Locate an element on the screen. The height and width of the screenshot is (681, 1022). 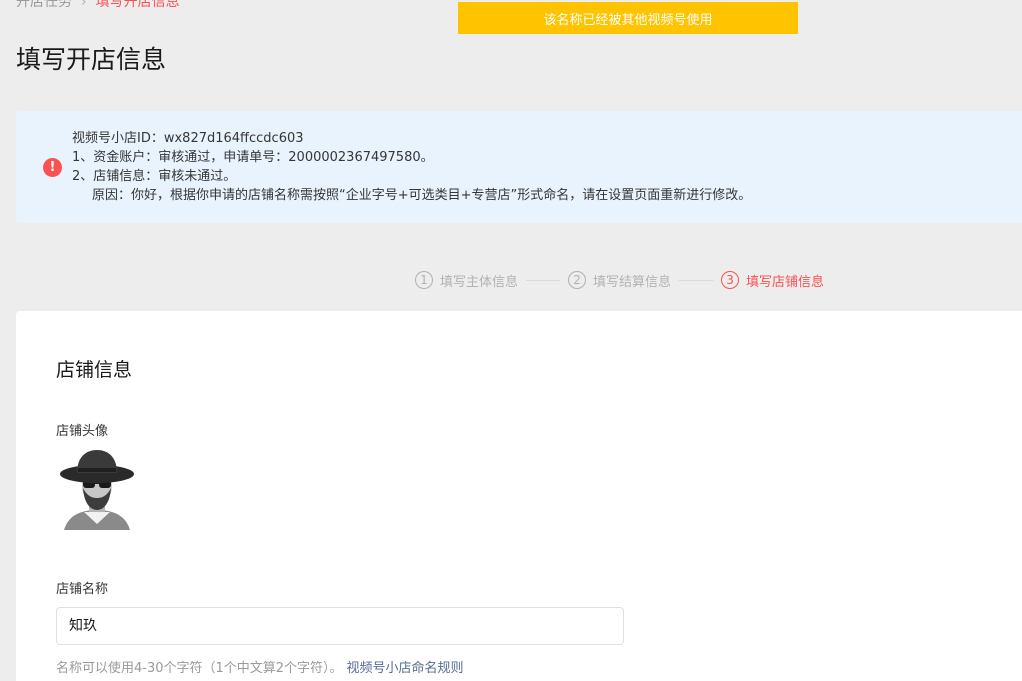
breadcrumb-current: 填写开店信息 is located at coordinates (137, 5).